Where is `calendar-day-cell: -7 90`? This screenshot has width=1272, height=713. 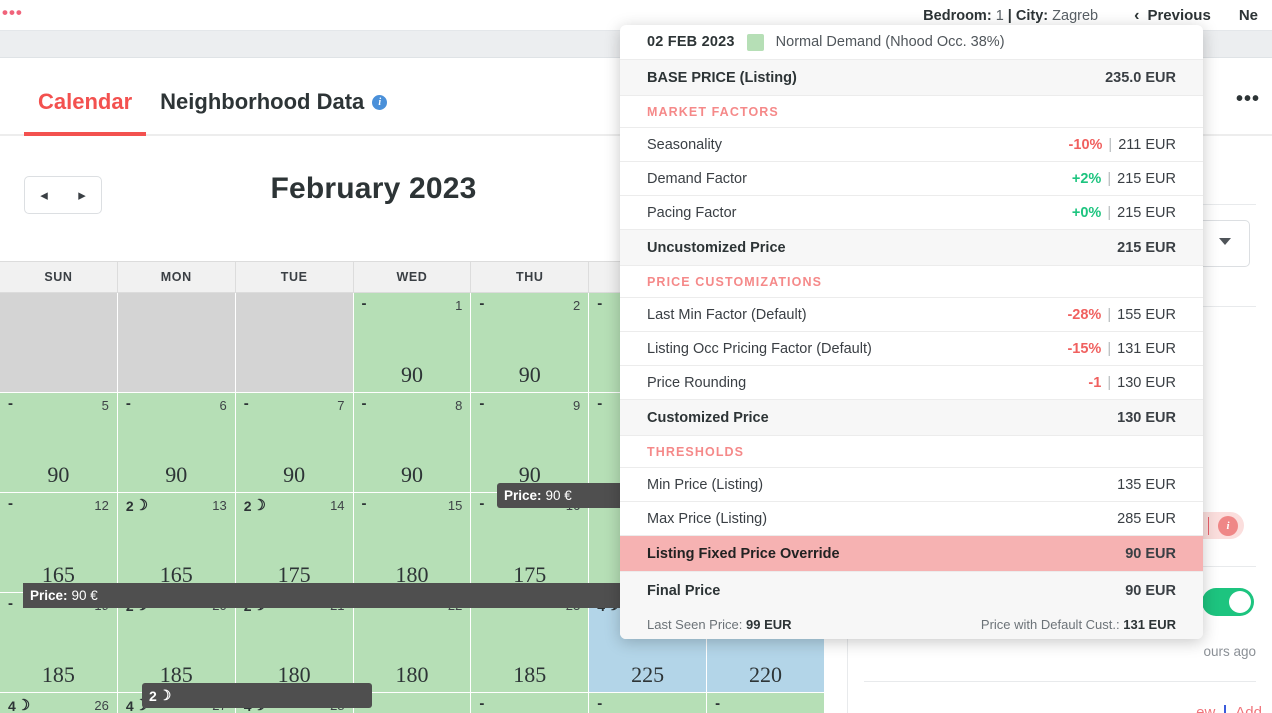 calendar-day-cell: -7 90 is located at coordinates (294, 443).